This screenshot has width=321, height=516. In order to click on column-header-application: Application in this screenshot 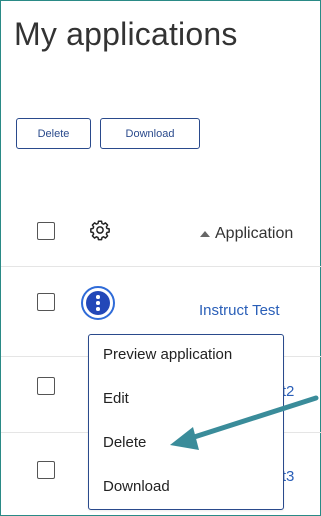, I will do `click(254, 234)`.